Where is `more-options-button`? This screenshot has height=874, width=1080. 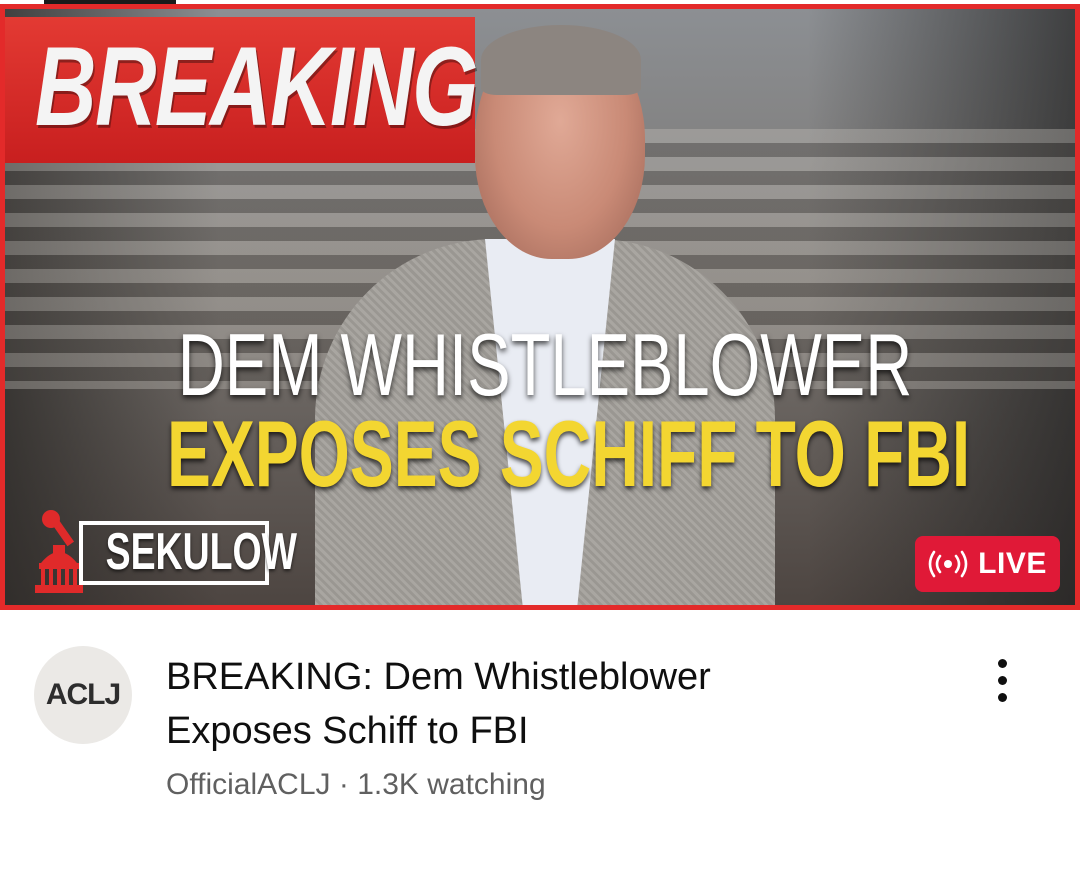
more-options-button is located at coordinates (1002, 680).